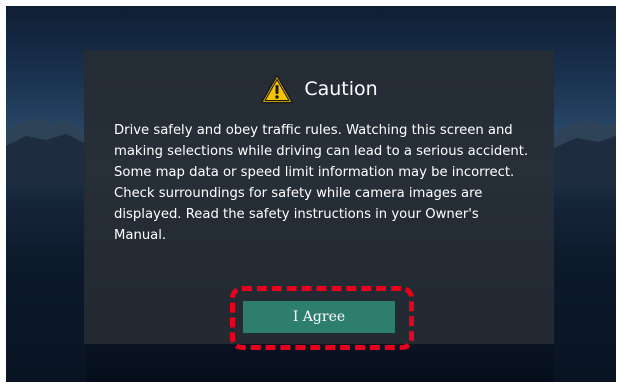 The height and width of the screenshot is (390, 622). What do you see at coordinates (277, 89) in the screenshot?
I see `warning-triangle-icon` at bounding box center [277, 89].